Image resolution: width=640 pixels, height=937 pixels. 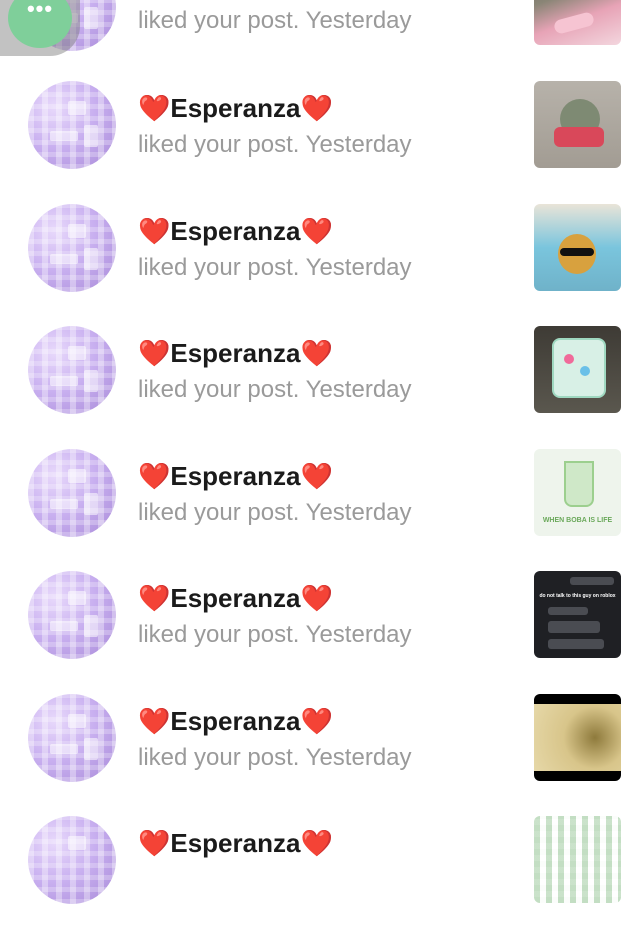 I want to click on post-thumbnail: WHEN BOBA IS LIFE, so click(x=577, y=492).